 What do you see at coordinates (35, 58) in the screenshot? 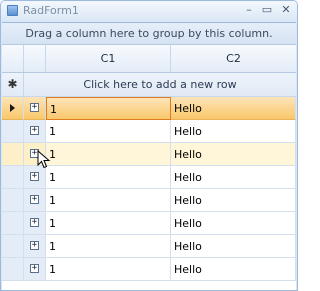
I see `header-expander-cell` at bounding box center [35, 58].